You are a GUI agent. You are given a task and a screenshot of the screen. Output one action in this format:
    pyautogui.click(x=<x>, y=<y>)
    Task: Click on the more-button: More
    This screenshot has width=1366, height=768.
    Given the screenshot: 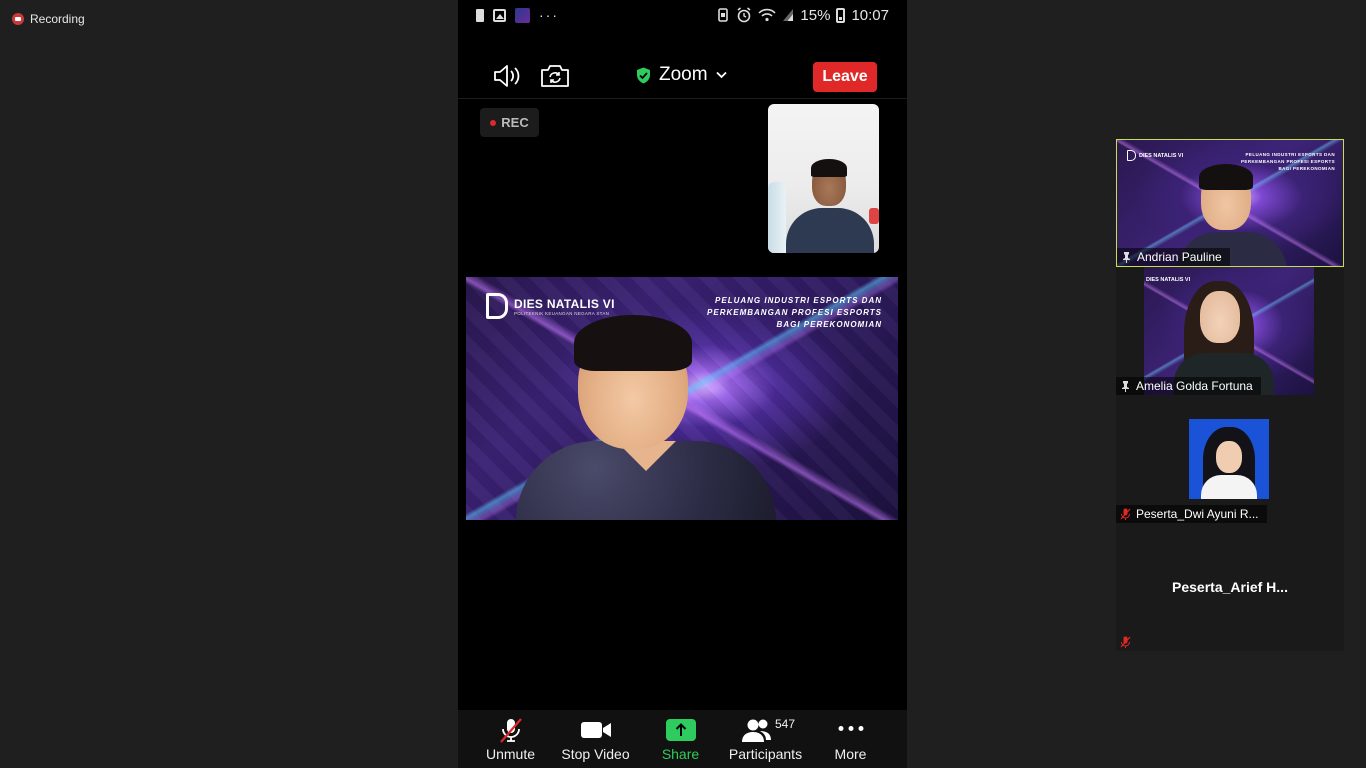 What is the action you would take?
    pyautogui.click(x=850, y=739)
    